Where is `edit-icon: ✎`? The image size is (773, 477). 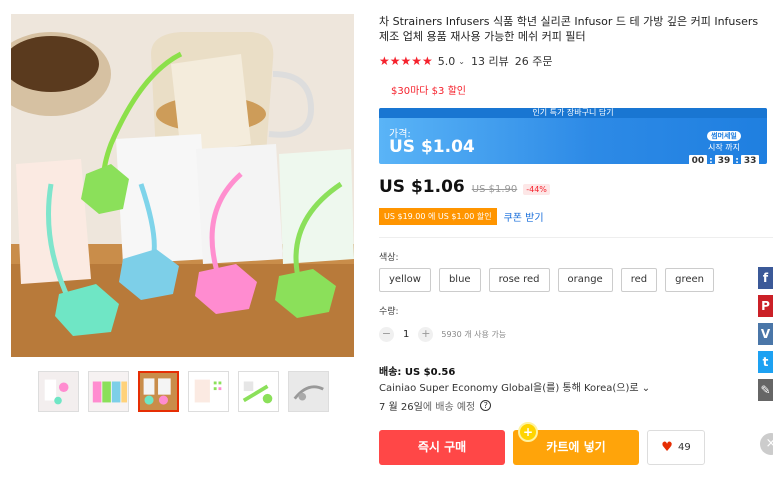 edit-icon: ✎ is located at coordinates (765, 390).